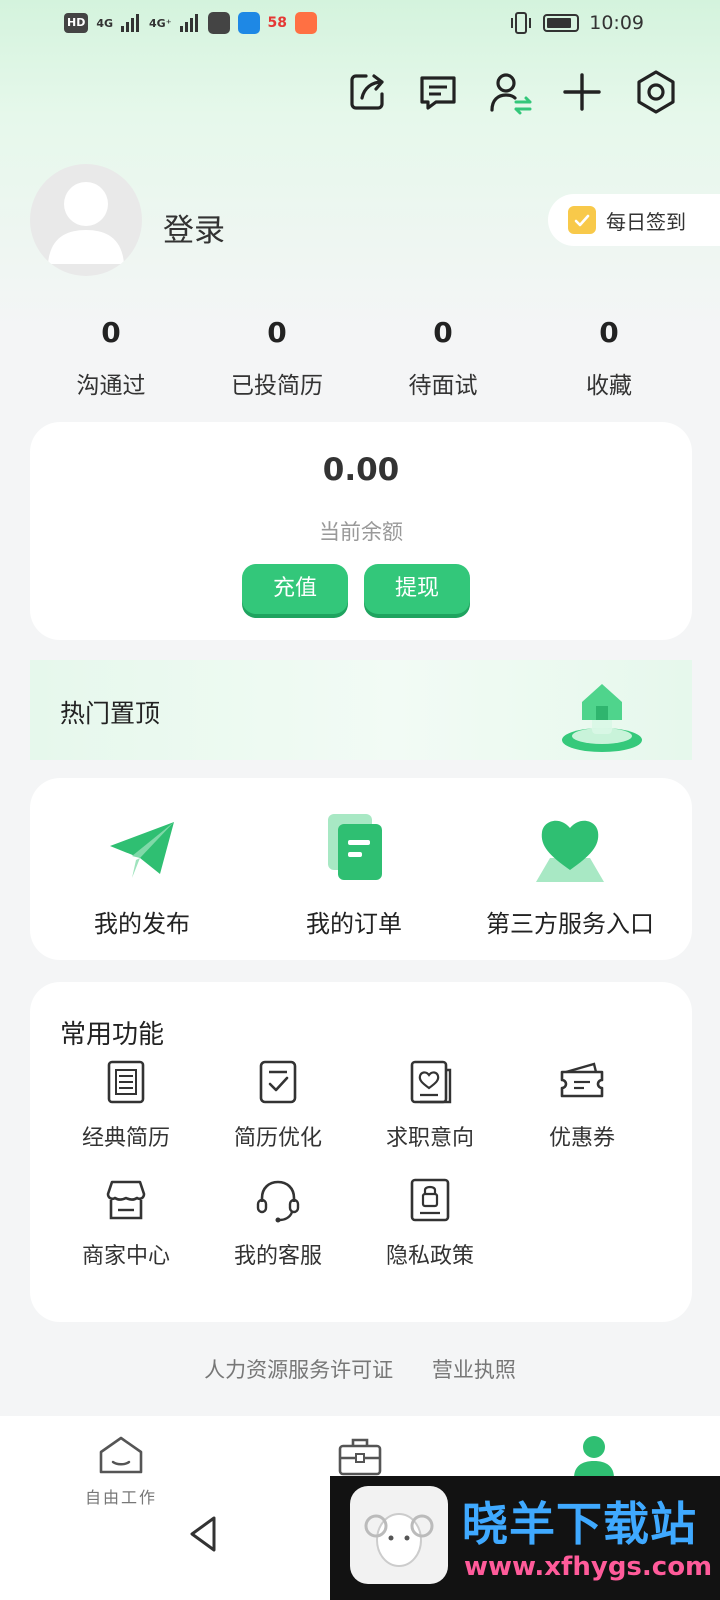 Image resolution: width=720 pixels, height=1600 pixels. I want to click on network-indicator-2: 4G⁺, so click(160, 23).